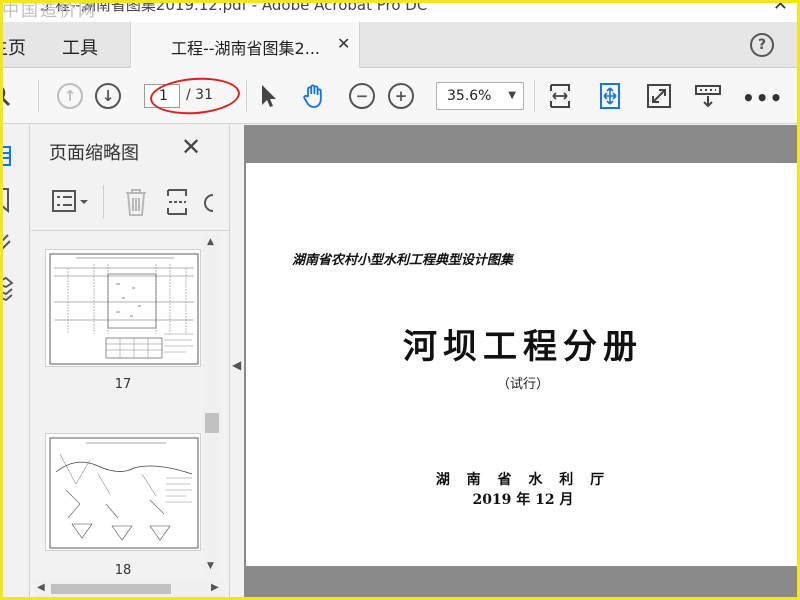 The height and width of the screenshot is (600, 800). I want to click on prev-page-button: ↑, so click(70, 96).